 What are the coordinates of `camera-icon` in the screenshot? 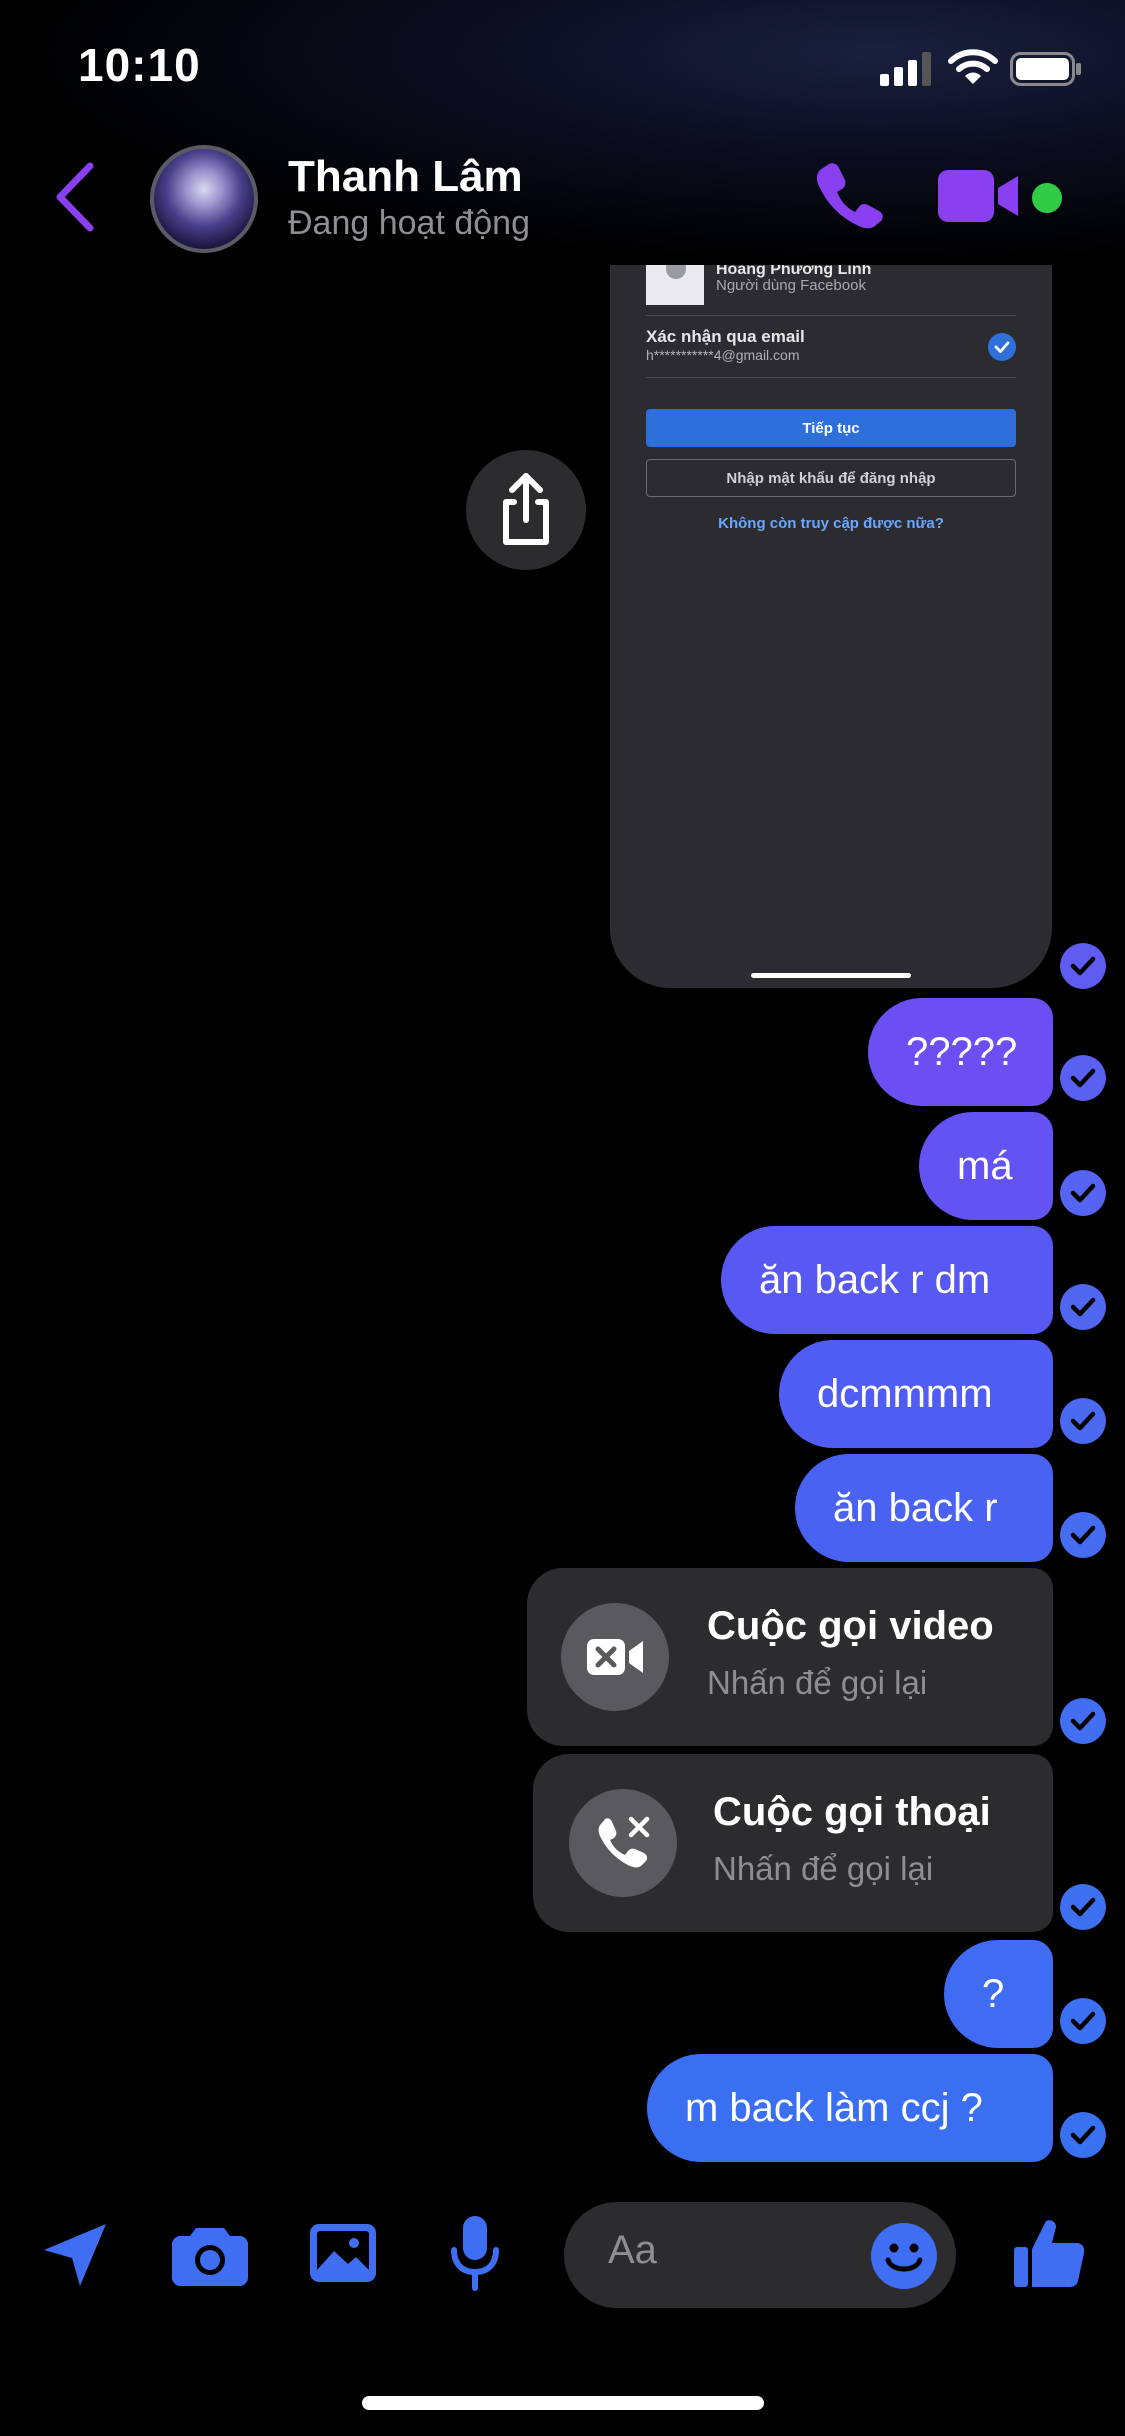 It's located at (210, 2254).